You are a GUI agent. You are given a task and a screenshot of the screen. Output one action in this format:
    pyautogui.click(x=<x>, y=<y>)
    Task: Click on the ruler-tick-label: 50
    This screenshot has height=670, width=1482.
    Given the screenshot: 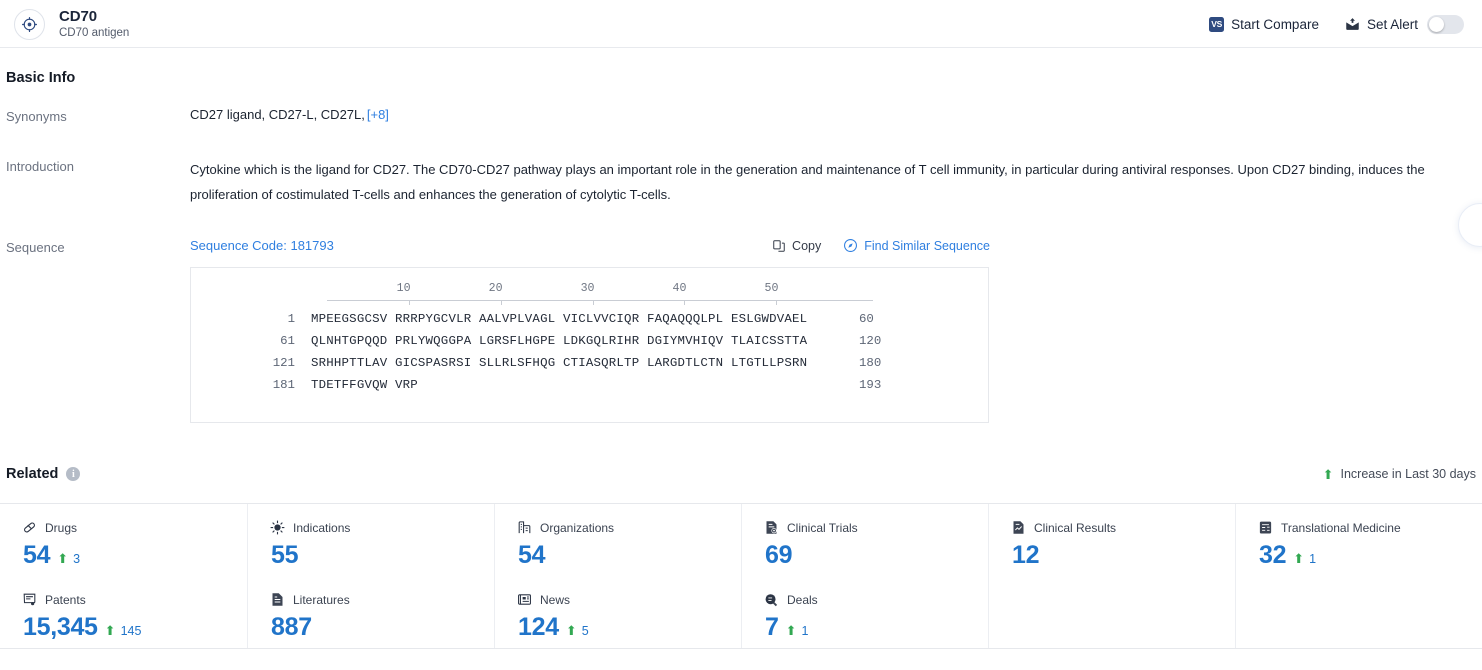 What is the action you would take?
    pyautogui.click(x=771, y=288)
    